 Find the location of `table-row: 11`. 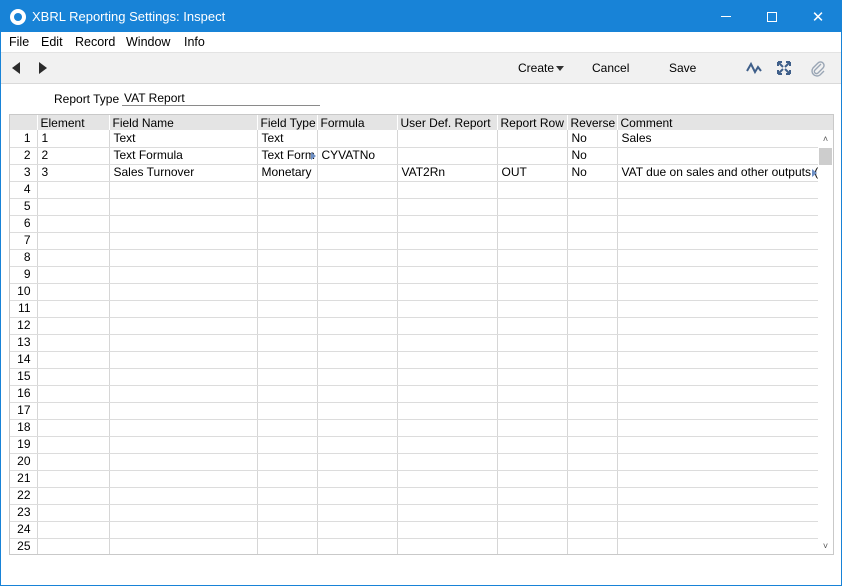

table-row: 11 is located at coordinates (414, 309).